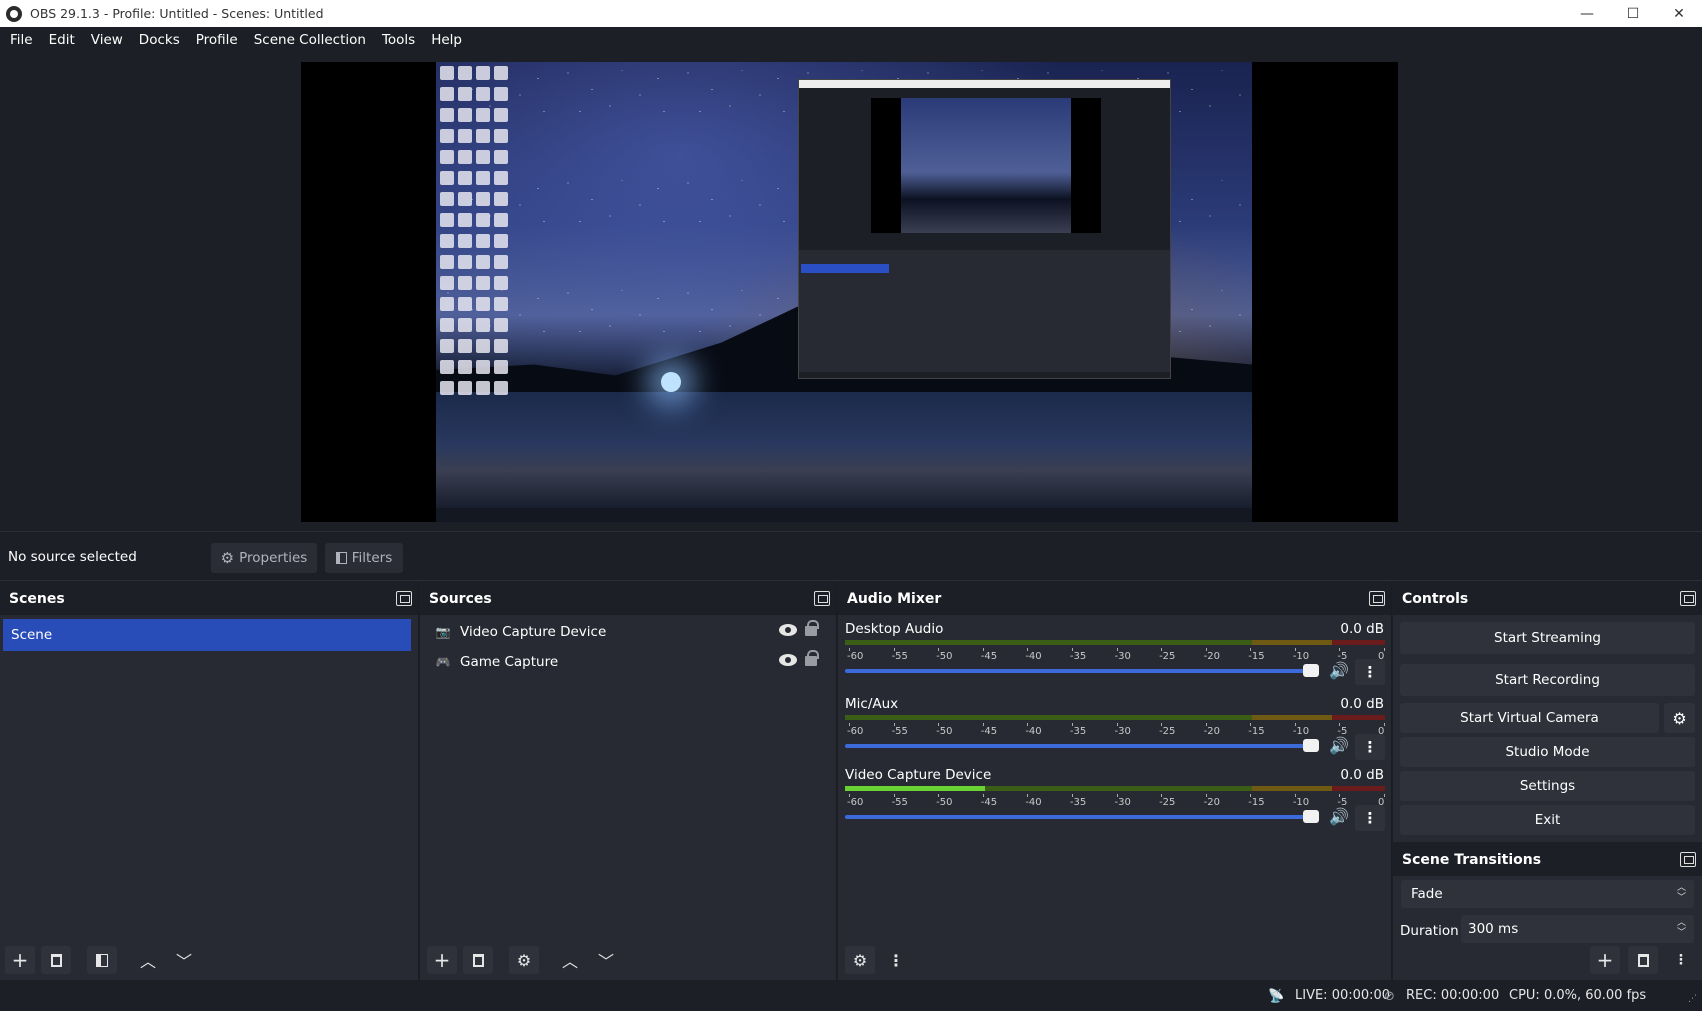  Describe the element at coordinates (310, 40) in the screenshot. I see `menu-scene-collection: Scene Collection` at that location.